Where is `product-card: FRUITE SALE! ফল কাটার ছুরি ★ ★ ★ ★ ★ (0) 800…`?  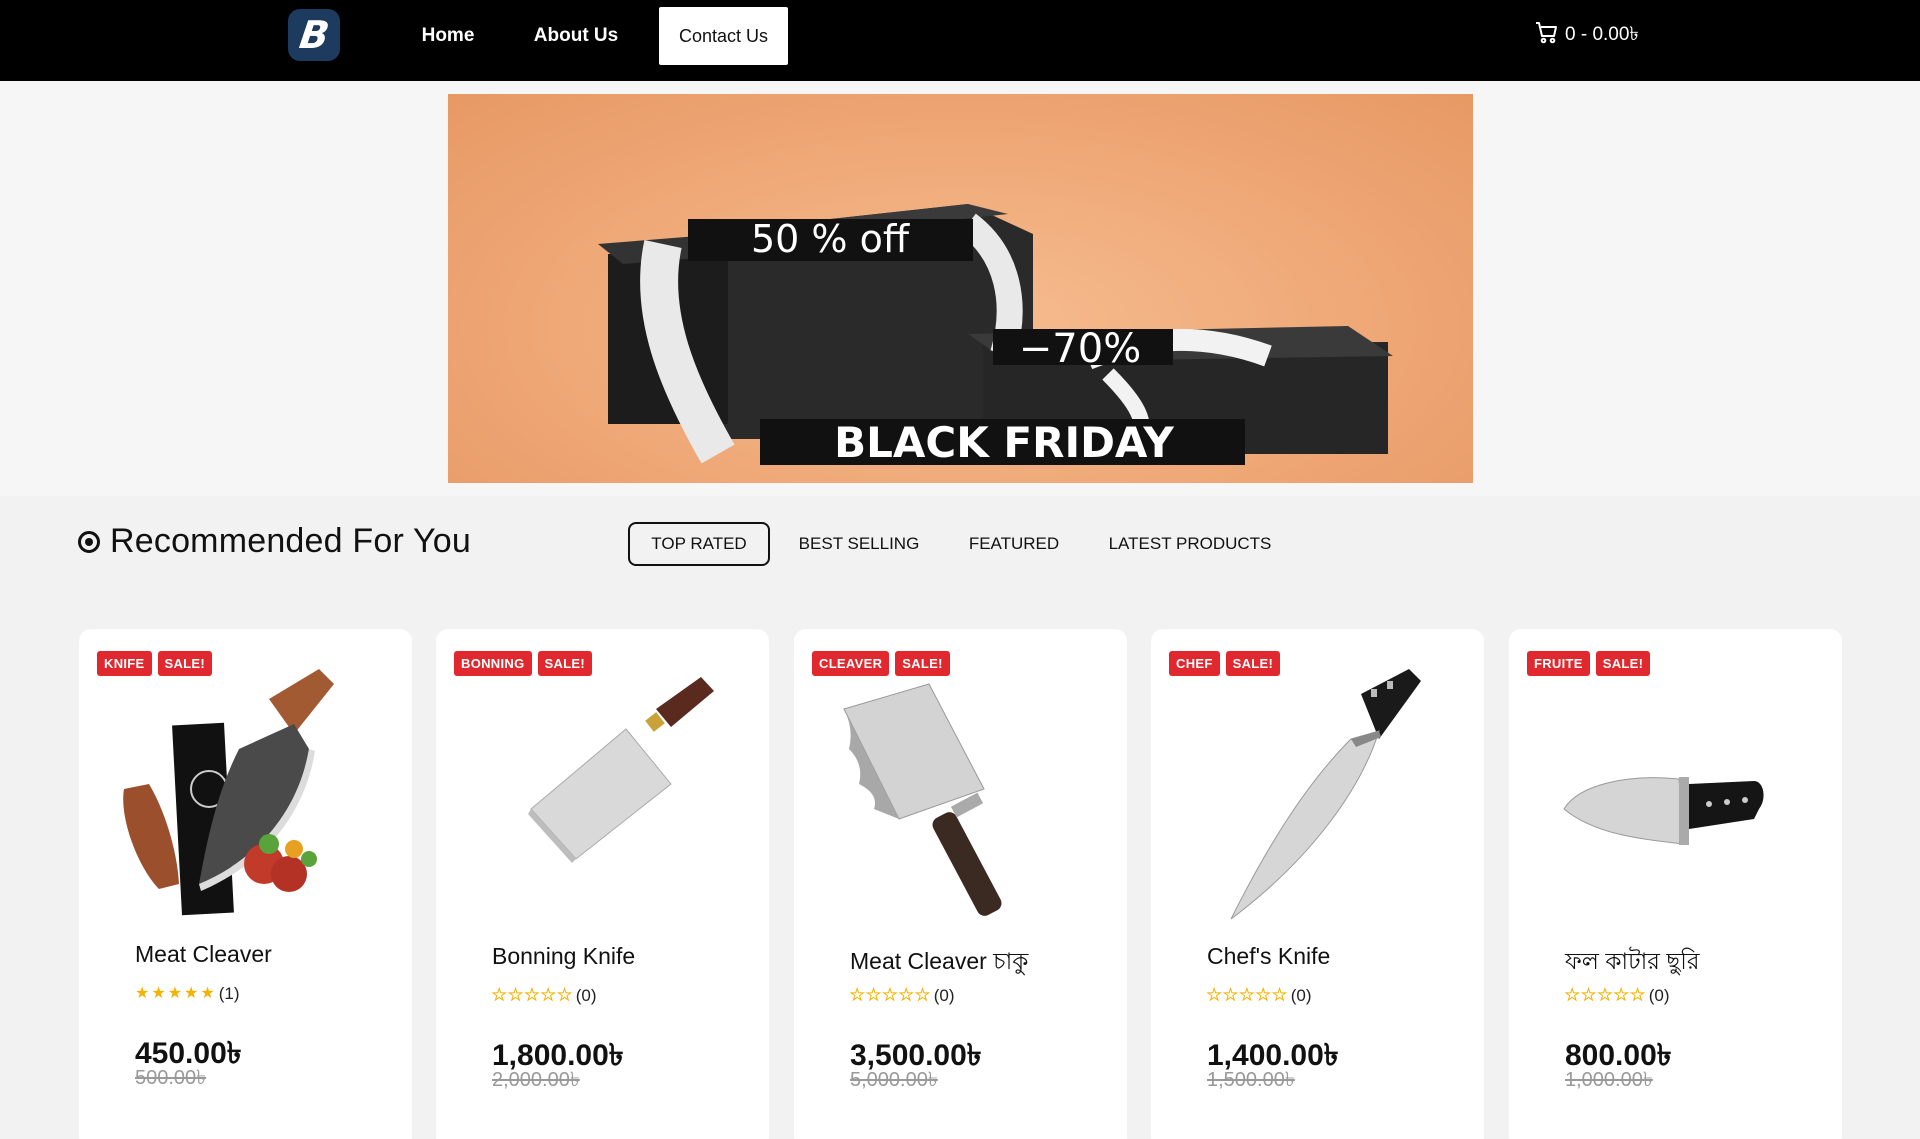 product-card: FRUITE SALE! ফল কাটার ছুরি ★ ★ ★ ★ ★ (0) 800… is located at coordinates (1675, 884).